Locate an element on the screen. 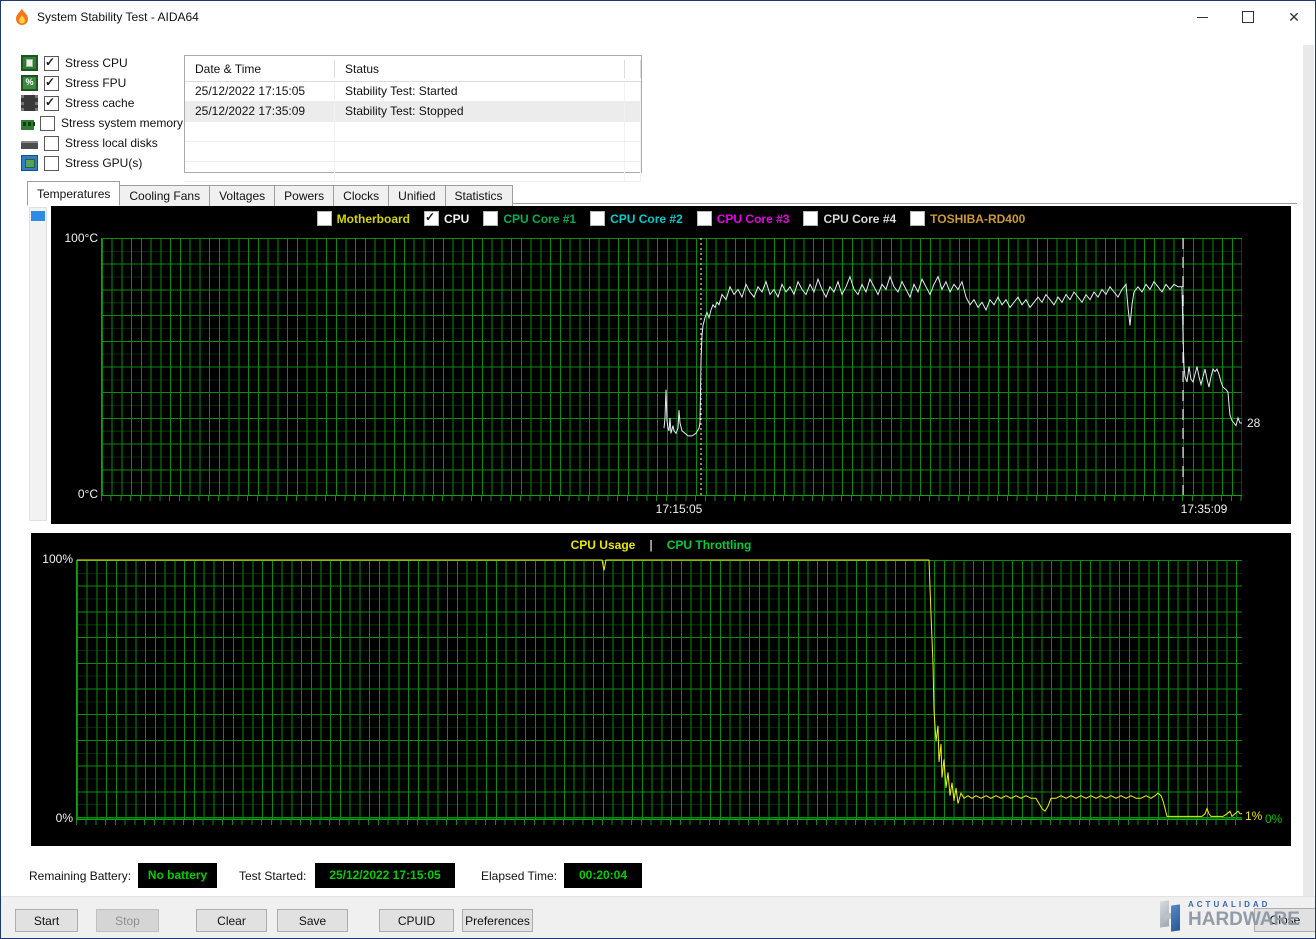 This screenshot has height=939, width=1316. minimize-icon is located at coordinates (1202, 17).